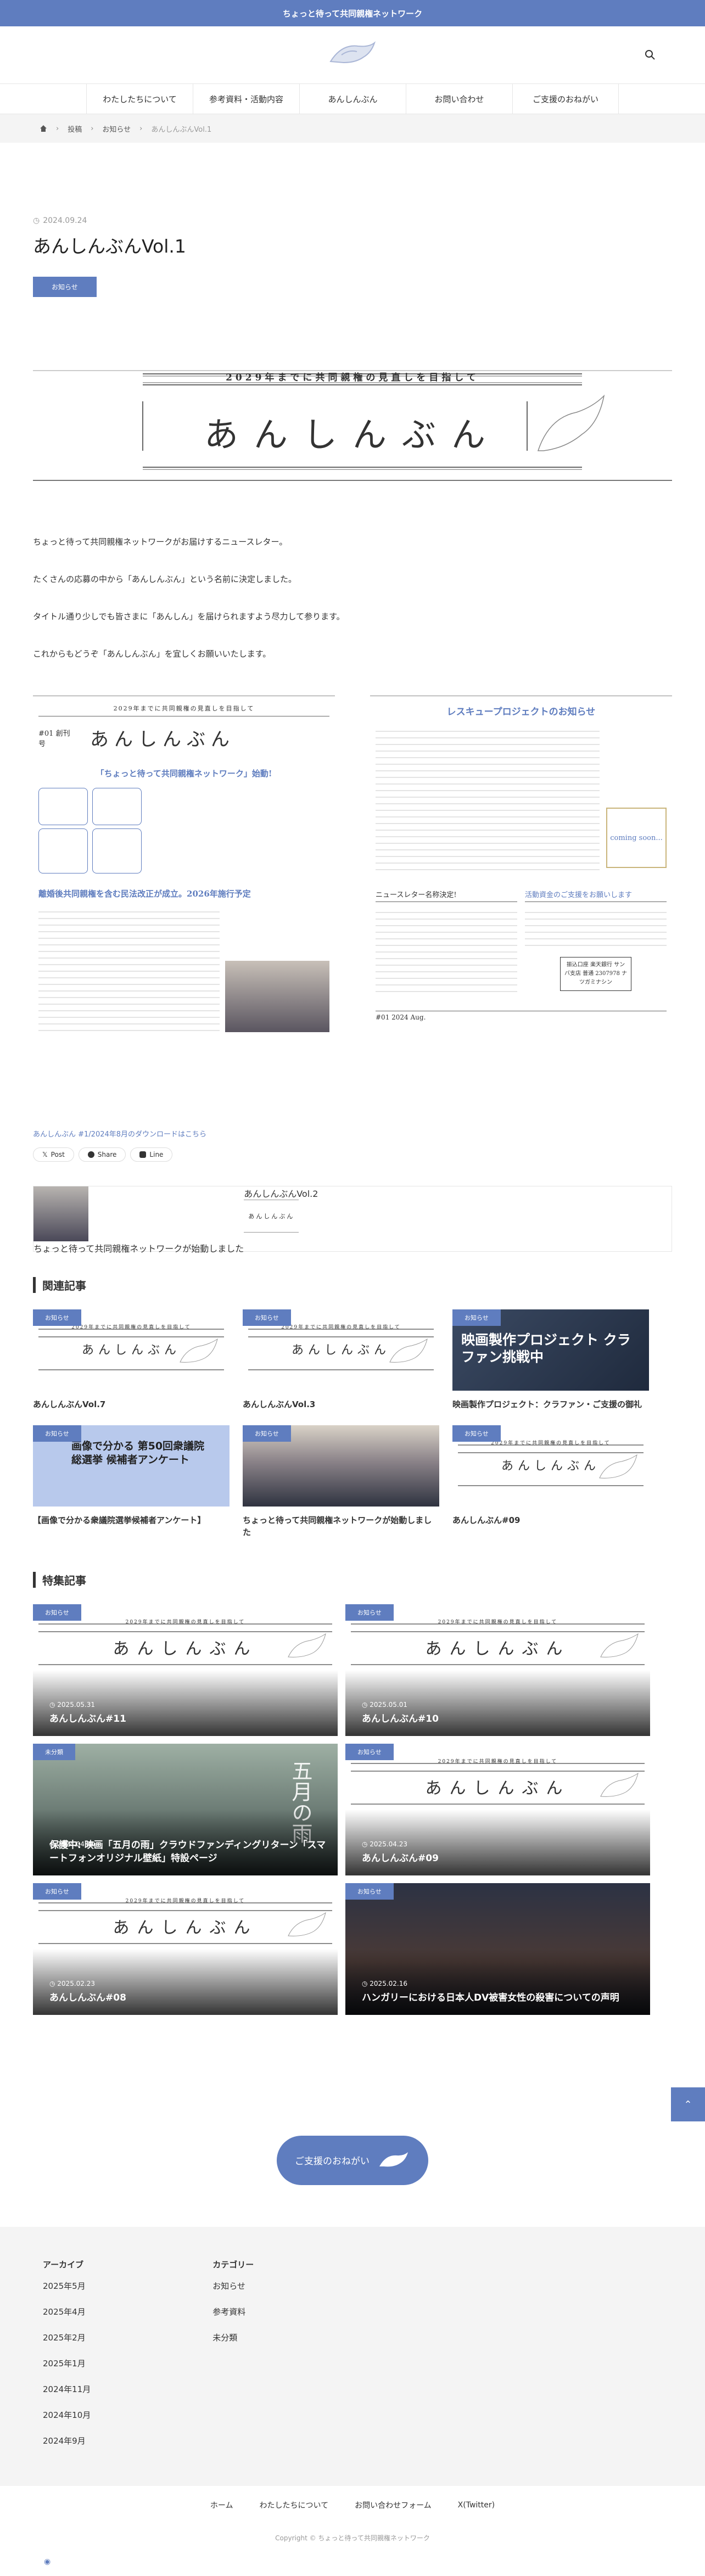 This screenshot has width=705, height=2576. I want to click on nav-item-support: ご支援のおねがい, so click(565, 99).